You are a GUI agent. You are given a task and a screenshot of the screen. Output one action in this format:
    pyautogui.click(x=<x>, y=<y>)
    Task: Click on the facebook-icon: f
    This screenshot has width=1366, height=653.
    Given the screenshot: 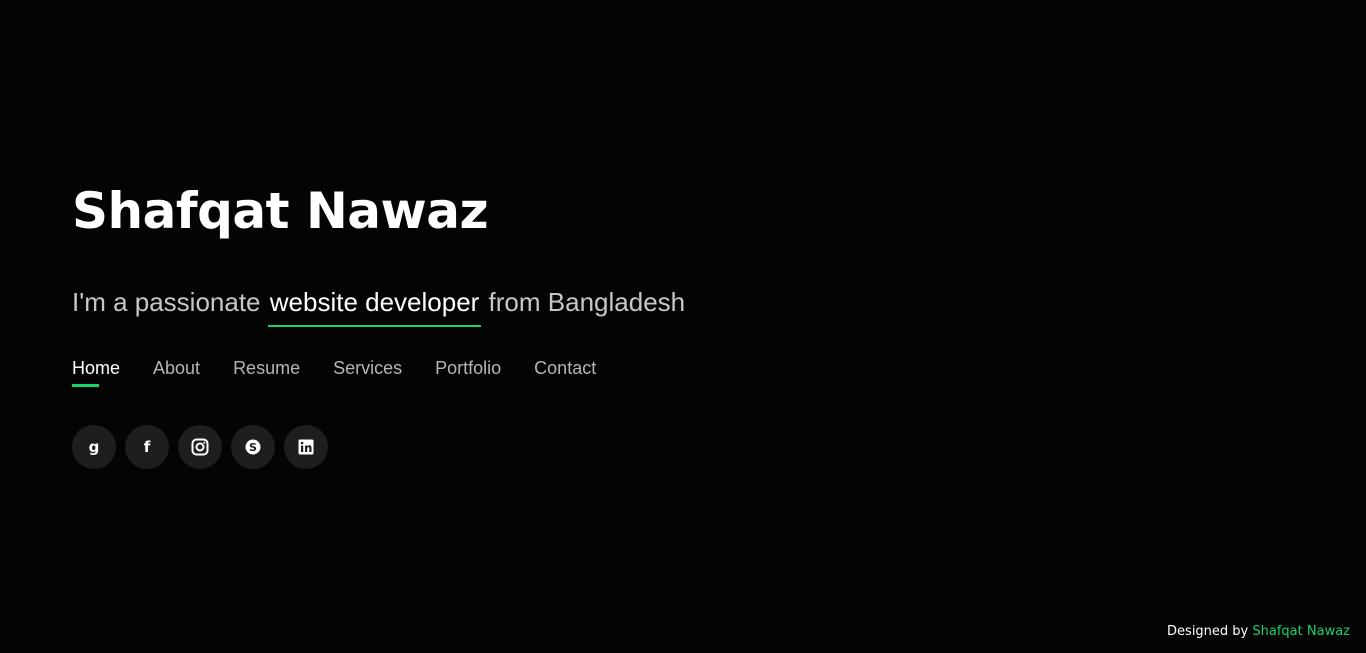 What is the action you would take?
    pyautogui.click(x=147, y=447)
    